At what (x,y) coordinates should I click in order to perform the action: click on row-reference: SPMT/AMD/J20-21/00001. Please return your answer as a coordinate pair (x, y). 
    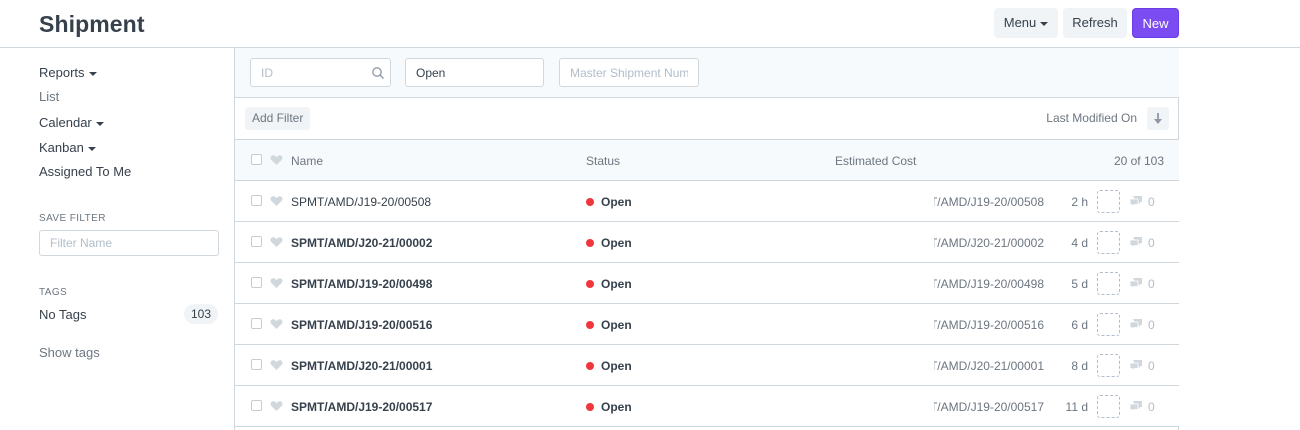
    Looking at the image, I should click on (989, 366).